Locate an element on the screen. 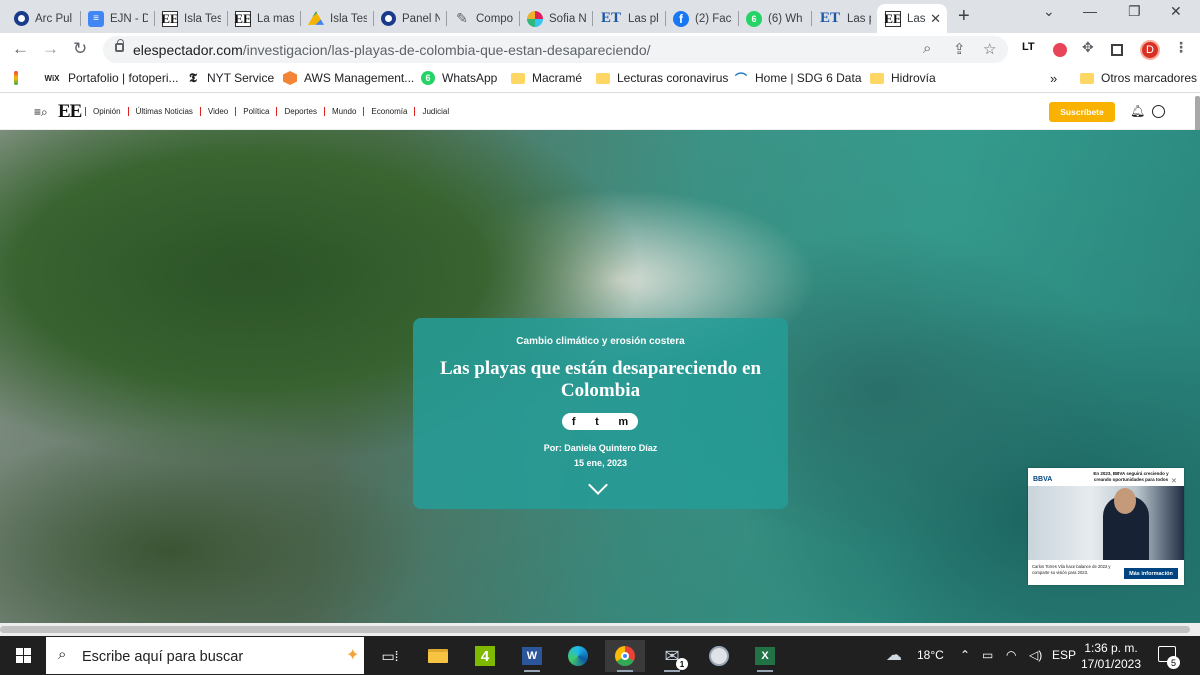 Image resolution: width=1200 pixels, height=675 pixels. tab-3: EE La mas is located at coordinates (263, 18).